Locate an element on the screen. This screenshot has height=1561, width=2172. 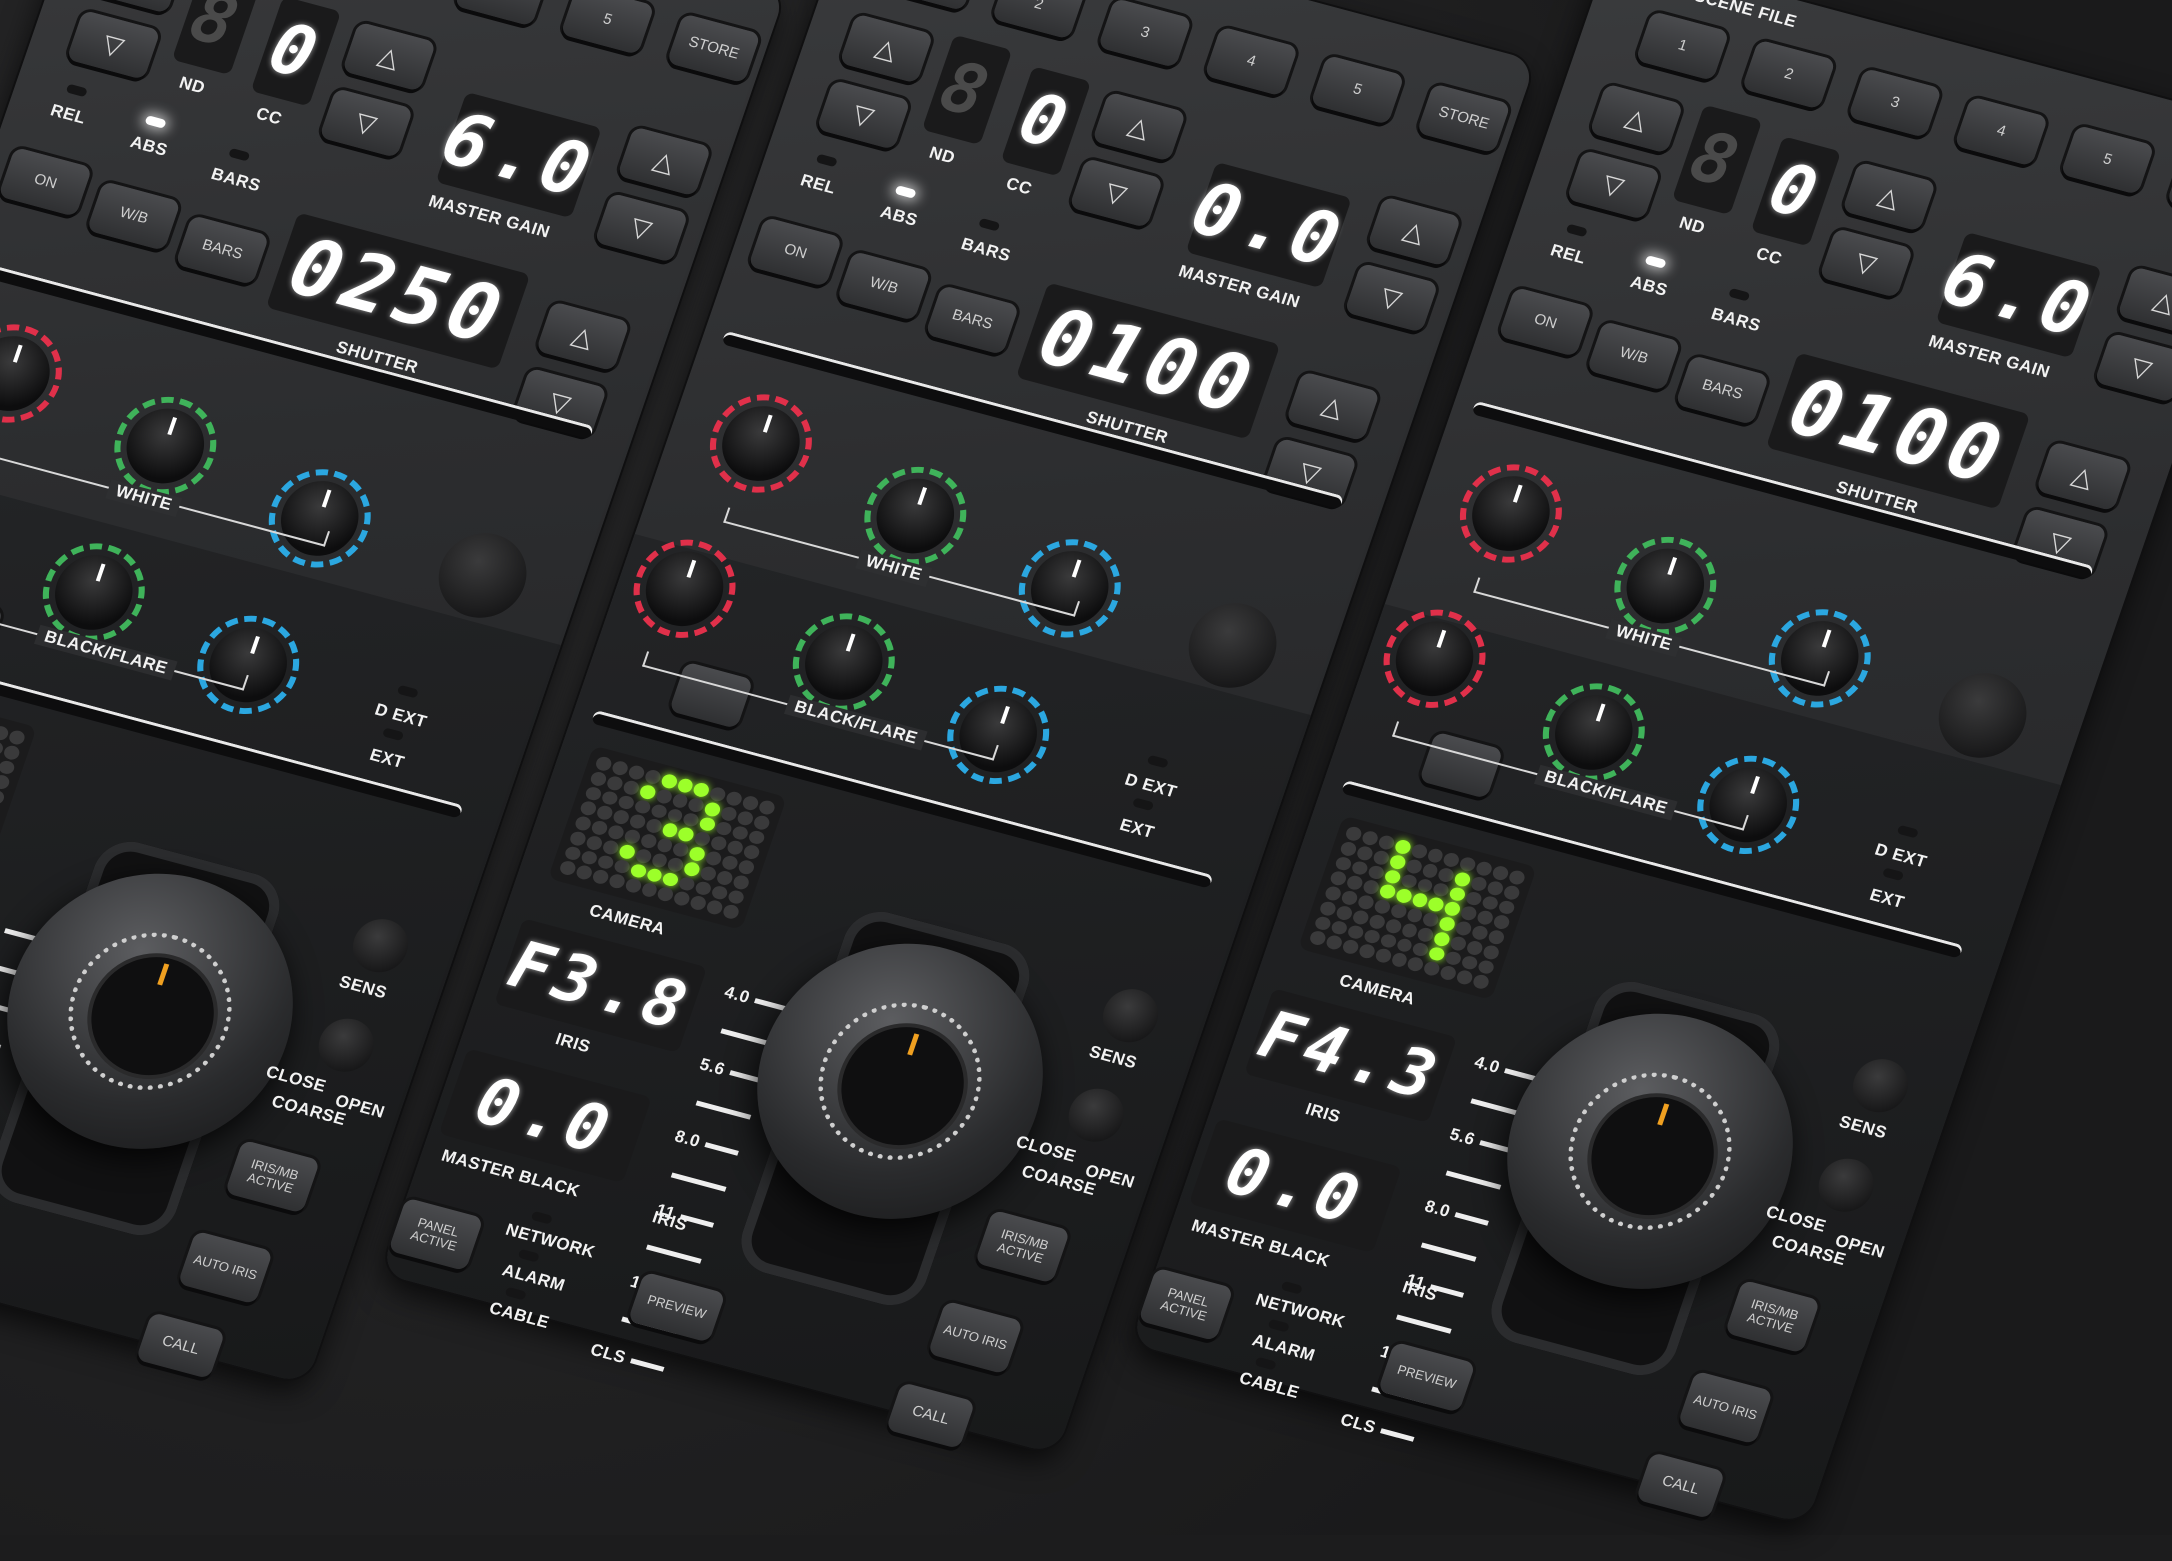
triangle-down-icon: ▽ is located at coordinates (1866, 262).